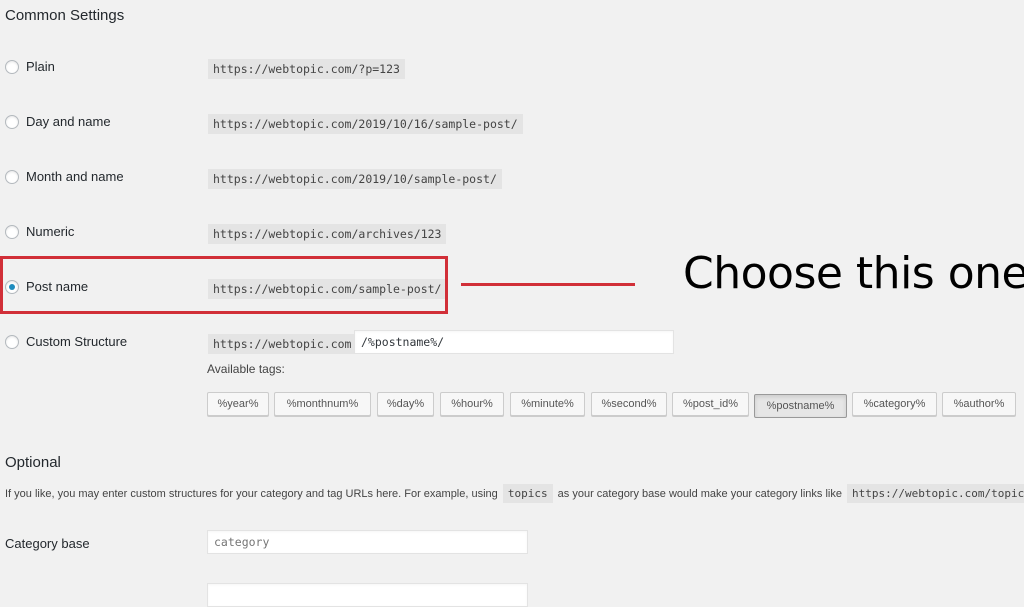 The width and height of the screenshot is (1024, 607). Describe the element at coordinates (548, 284) in the screenshot. I see `annotation-pointer-line` at that location.